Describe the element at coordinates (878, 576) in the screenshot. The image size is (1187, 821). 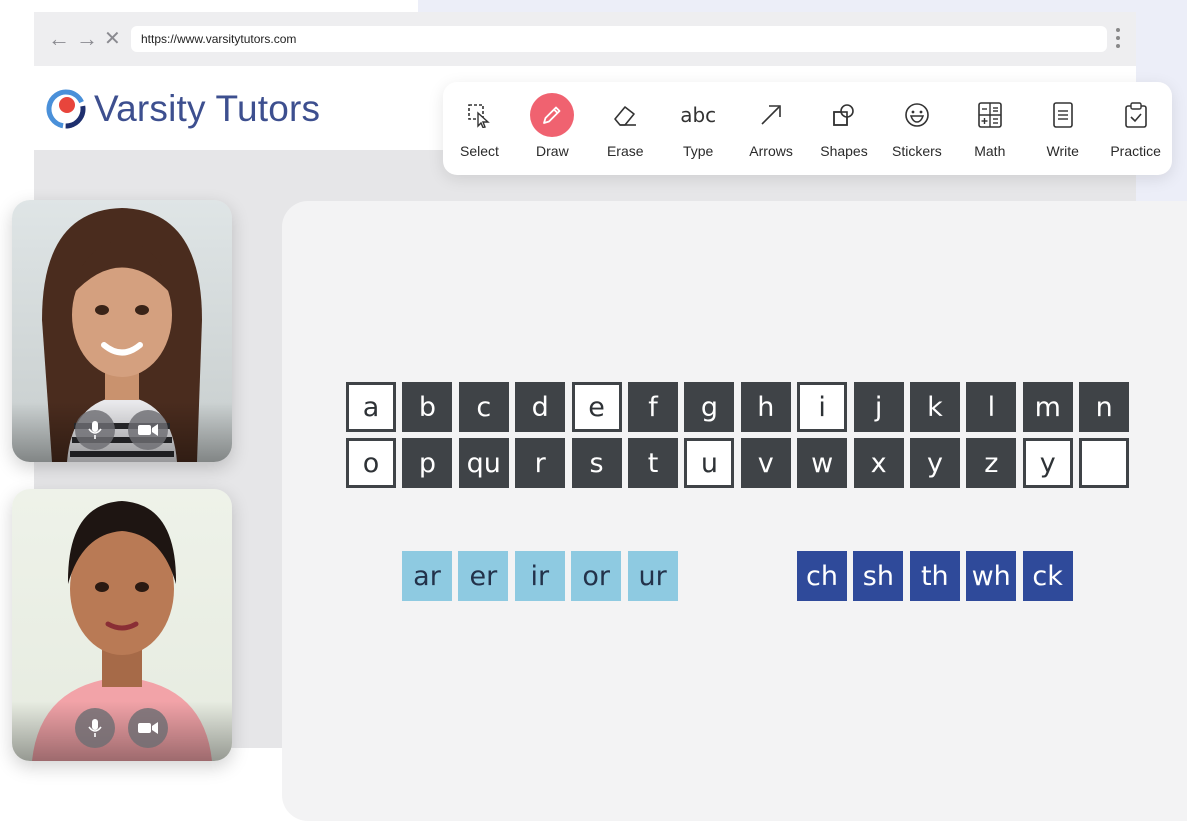
I see `letter-tile: sh` at that location.